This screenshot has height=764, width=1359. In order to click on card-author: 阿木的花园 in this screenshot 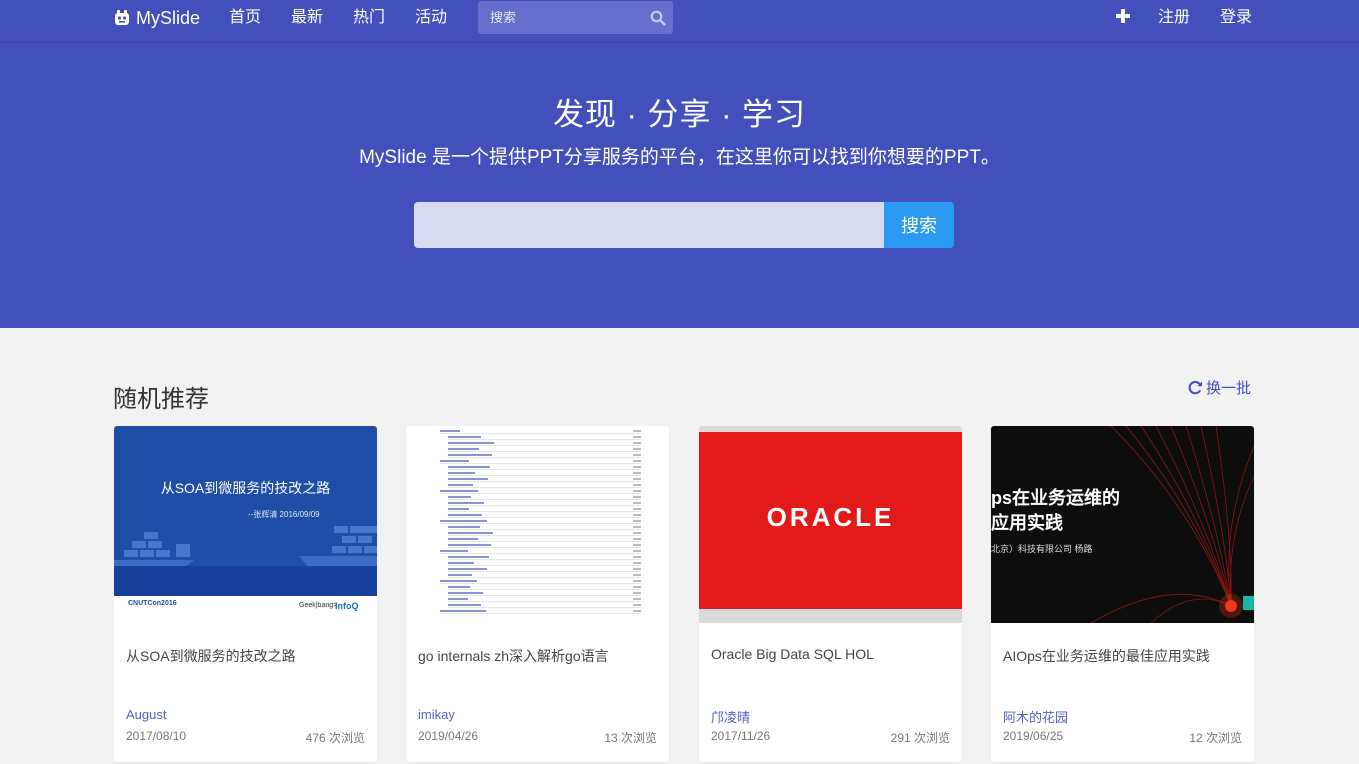, I will do `click(1035, 716)`.